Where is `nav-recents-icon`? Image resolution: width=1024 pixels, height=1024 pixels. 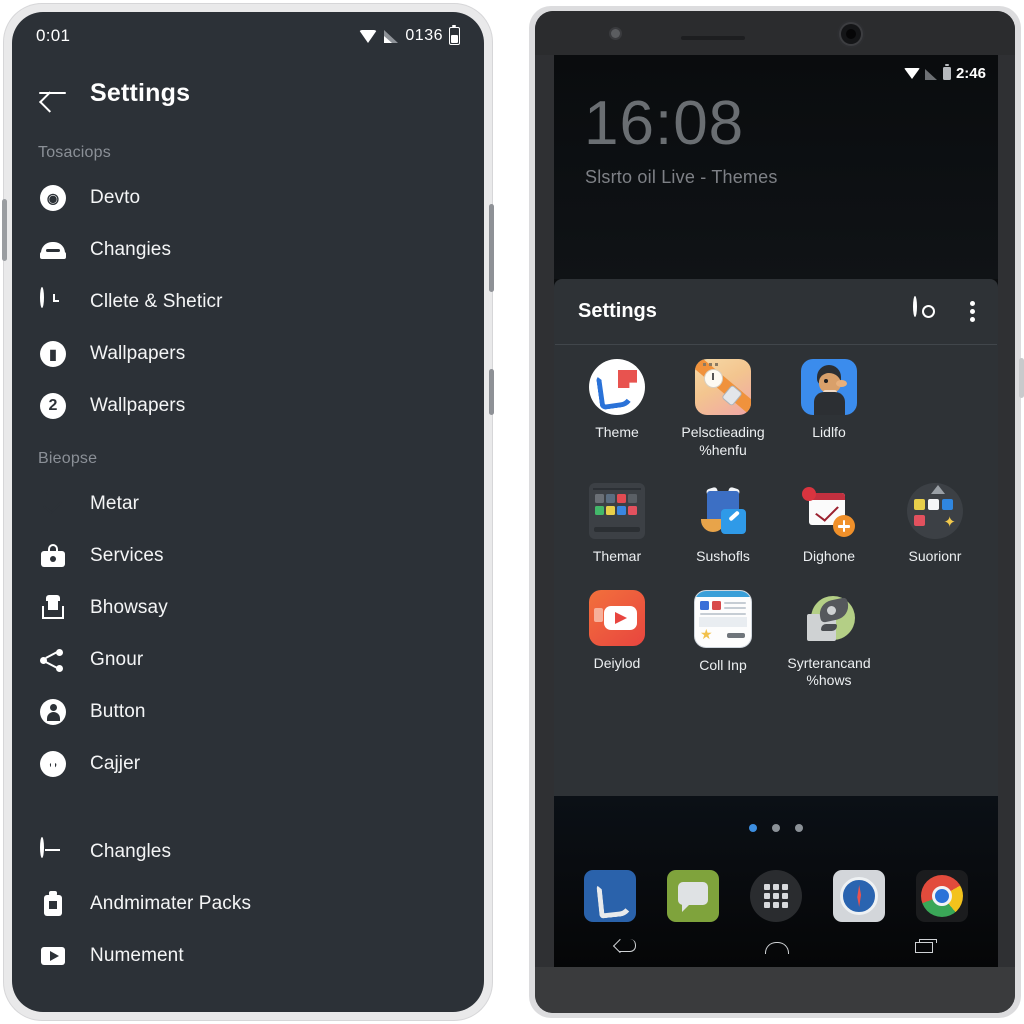
nav-recents-icon is located at coordinates (924, 946).